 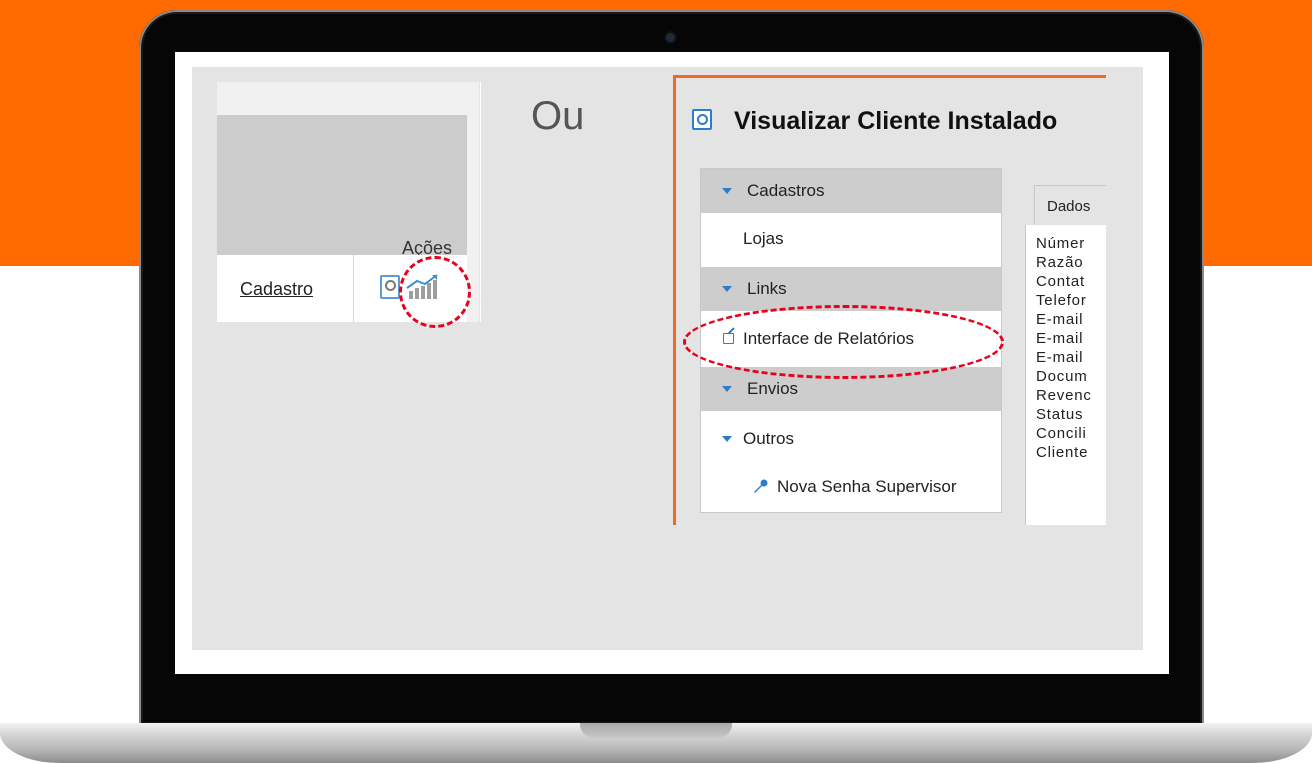 What do you see at coordinates (1062, 452) in the screenshot?
I see `field-label: Cliente` at bounding box center [1062, 452].